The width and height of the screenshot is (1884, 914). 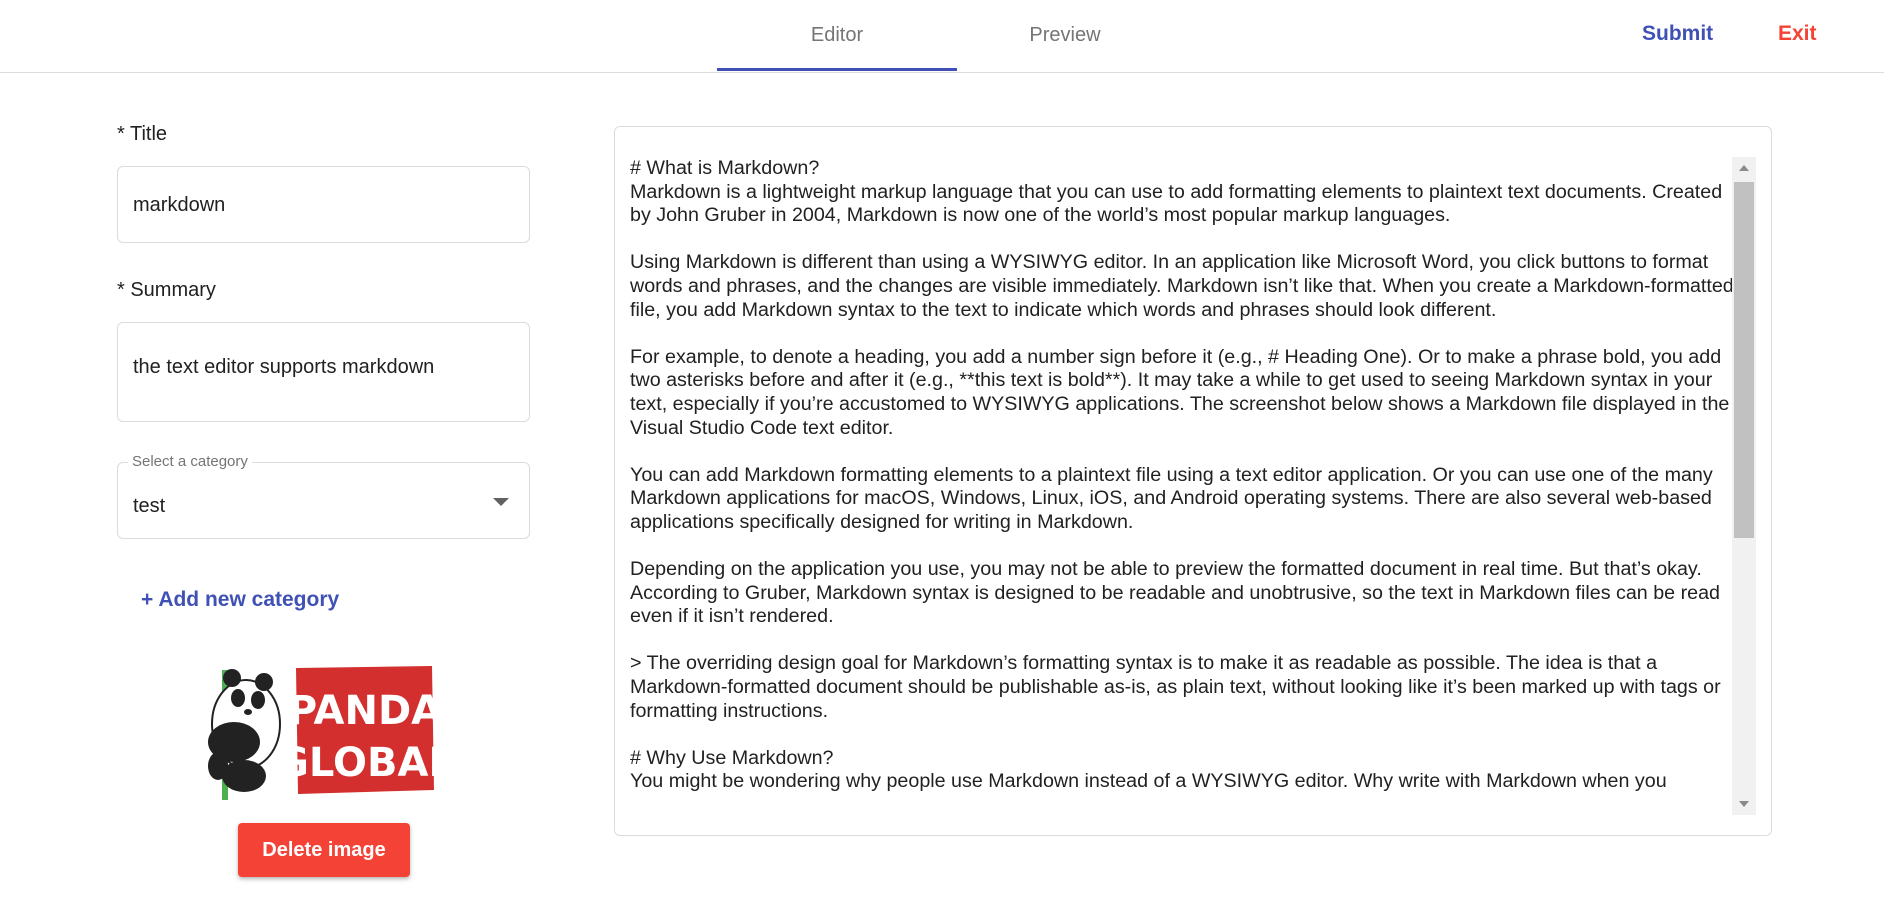 I want to click on scroll-down-arrow-icon, so click(x=1744, y=804).